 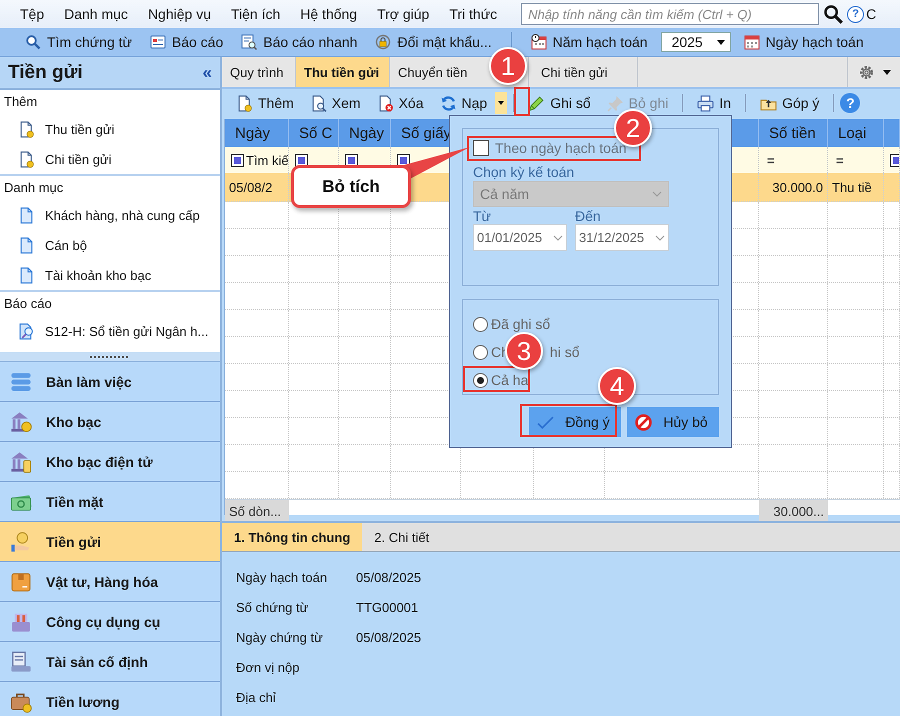 I want to click on tab: Chi tiền gửi, so click(x=583, y=72).